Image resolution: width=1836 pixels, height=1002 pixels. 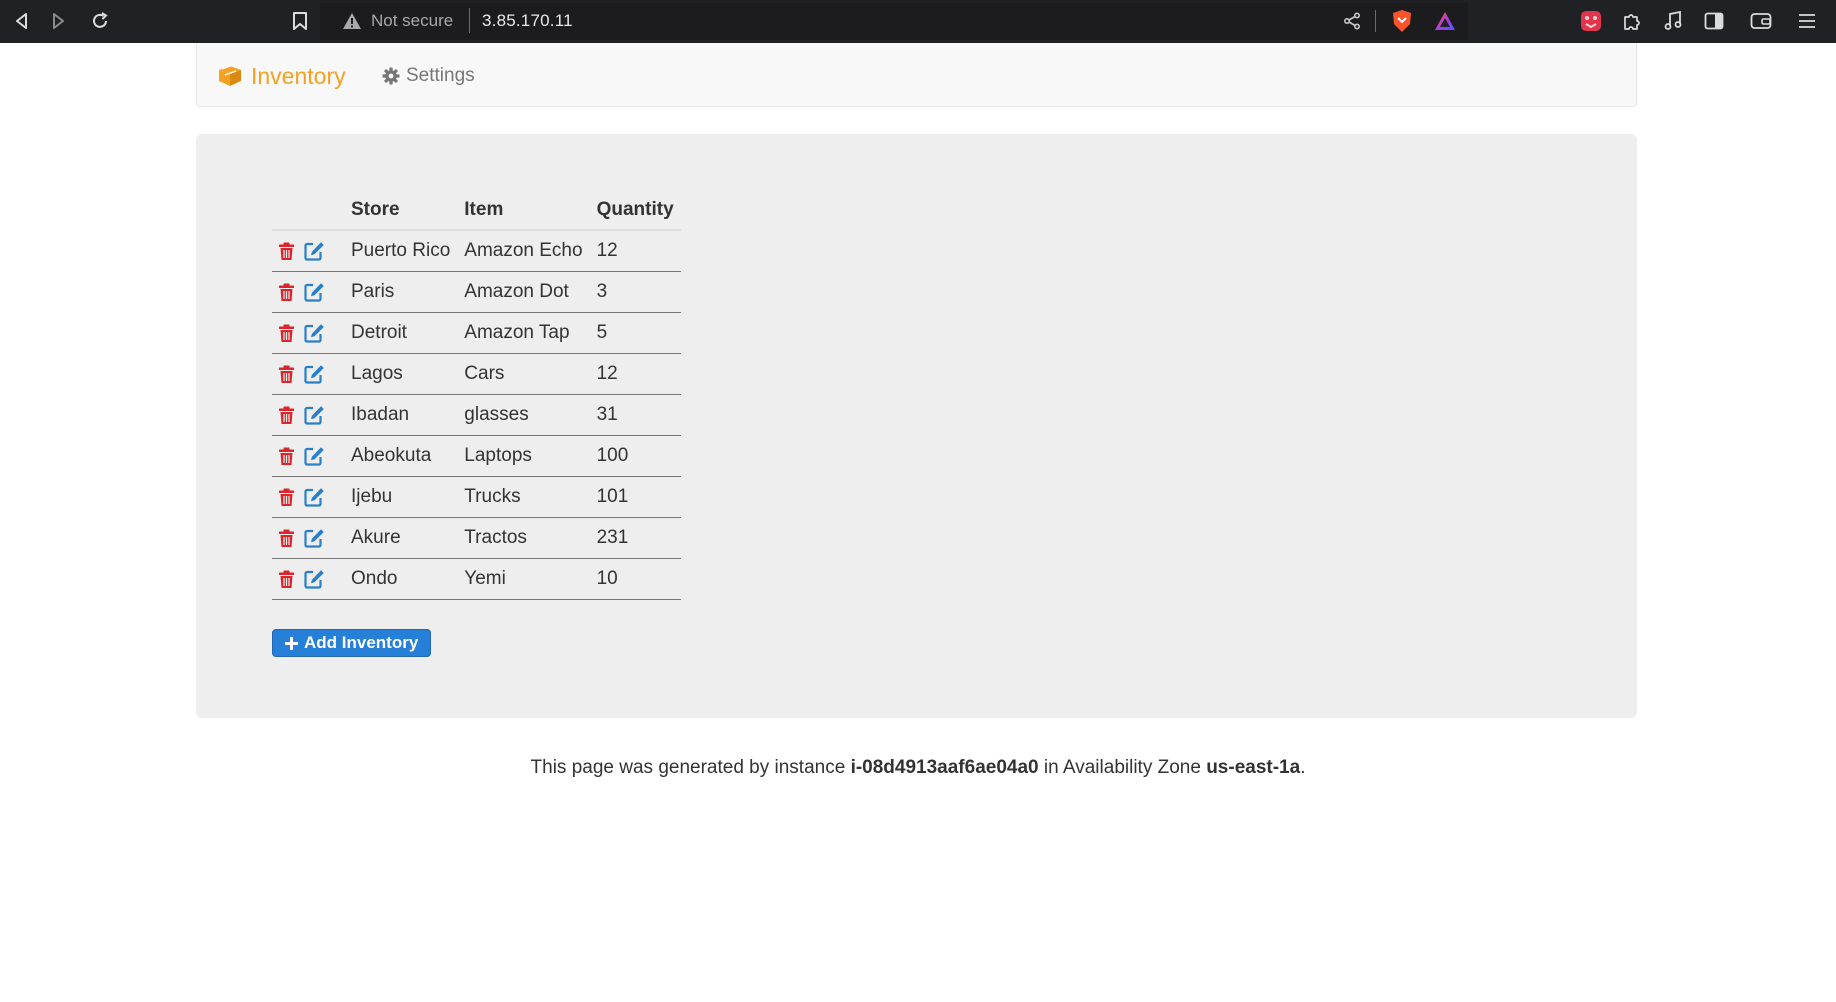 I want to click on actions-column-header, so click(x=308, y=210).